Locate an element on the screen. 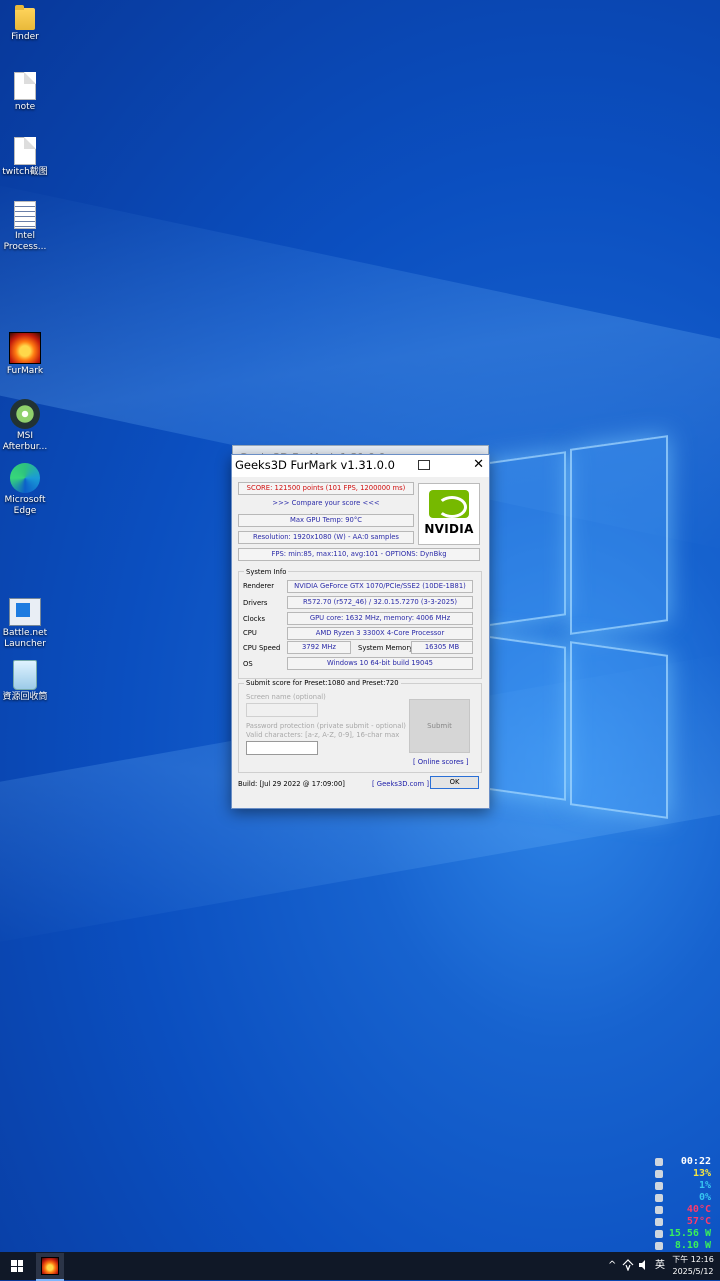 The width and height of the screenshot is (720, 1281). desktop-icon-recycle-bin: 資源回收筒 is located at coordinates (25, 681).